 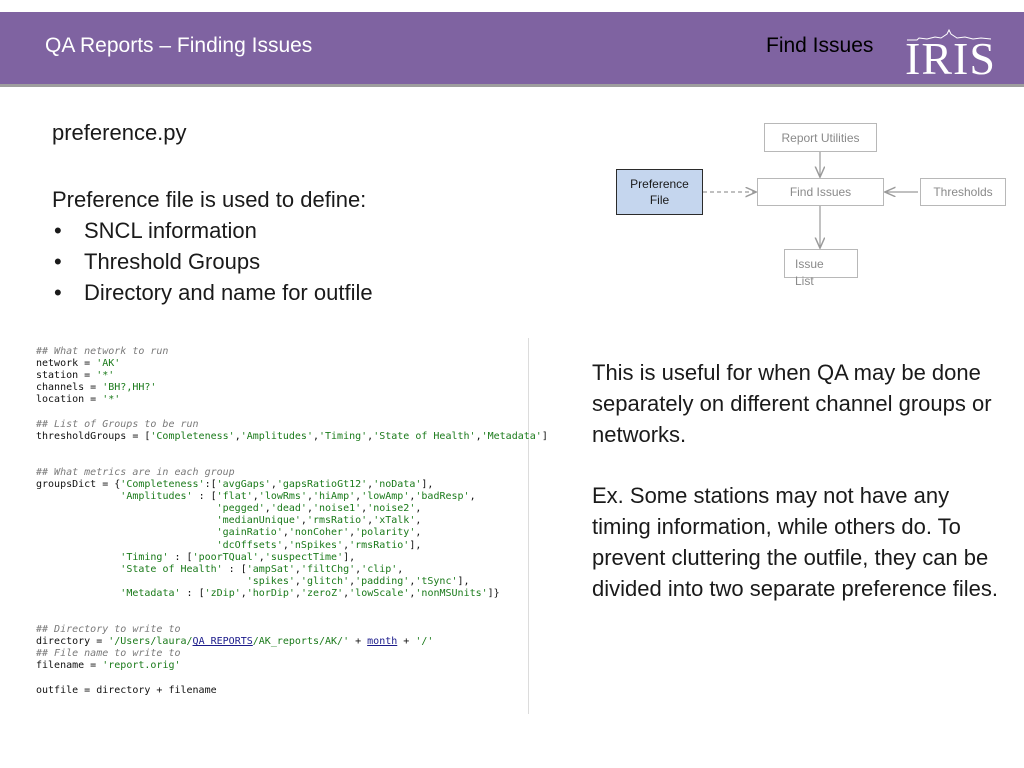 What do you see at coordinates (319, 509) in the screenshot?
I see `code-line: 'pegged','dead','noise1','noise2',` at bounding box center [319, 509].